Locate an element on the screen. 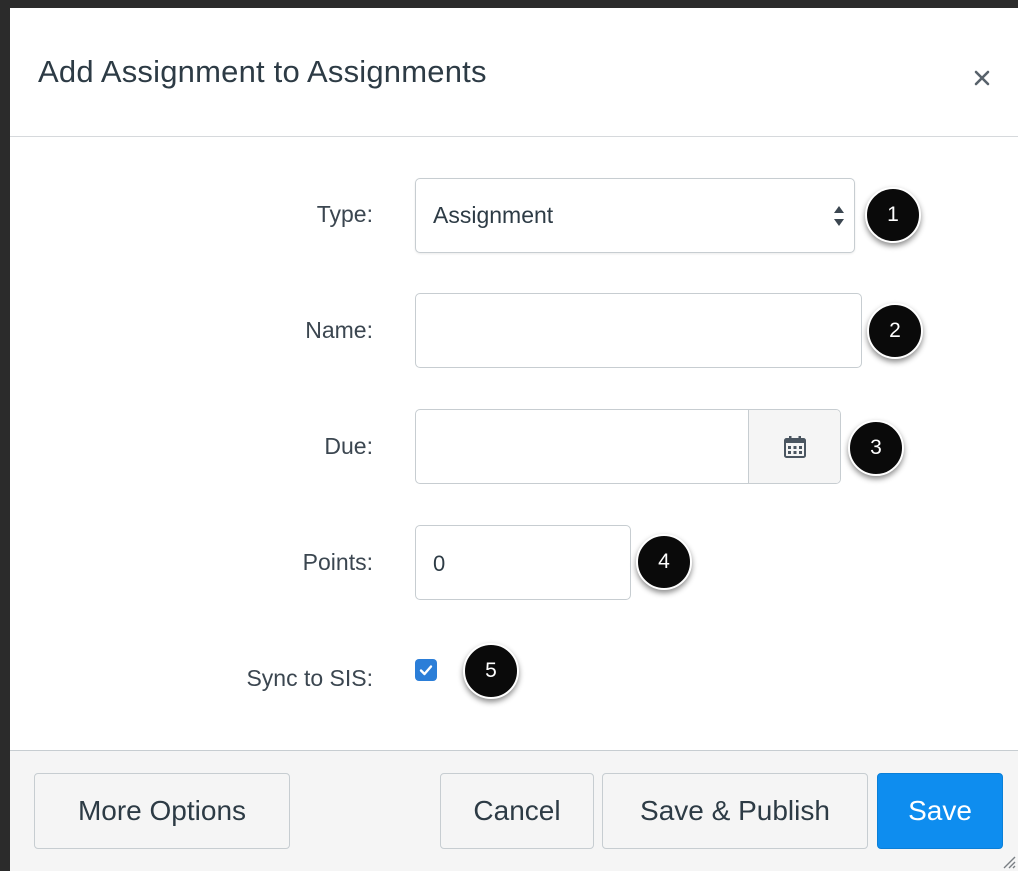 This screenshot has height=871, width=1018. due-date-field is located at coordinates (628, 446).